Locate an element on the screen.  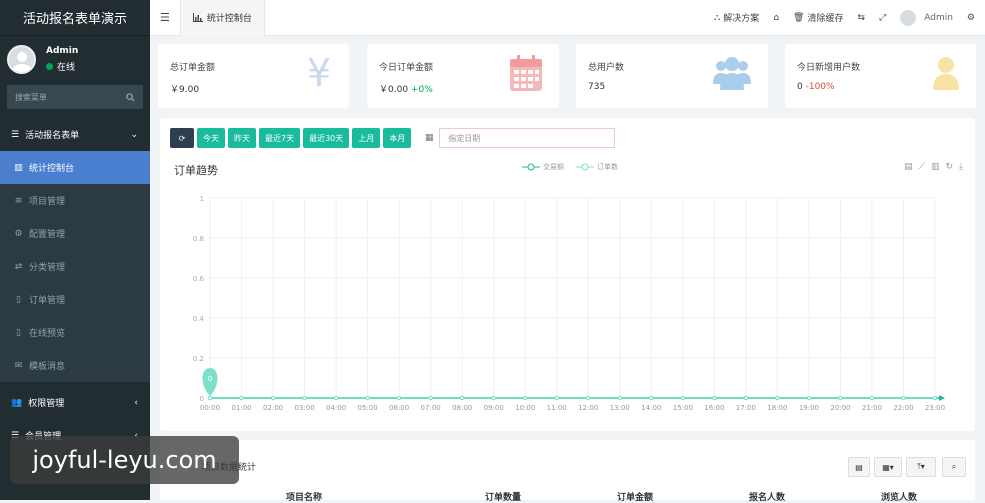
chevron-left-icon: ‹ is located at coordinates (136, 402).